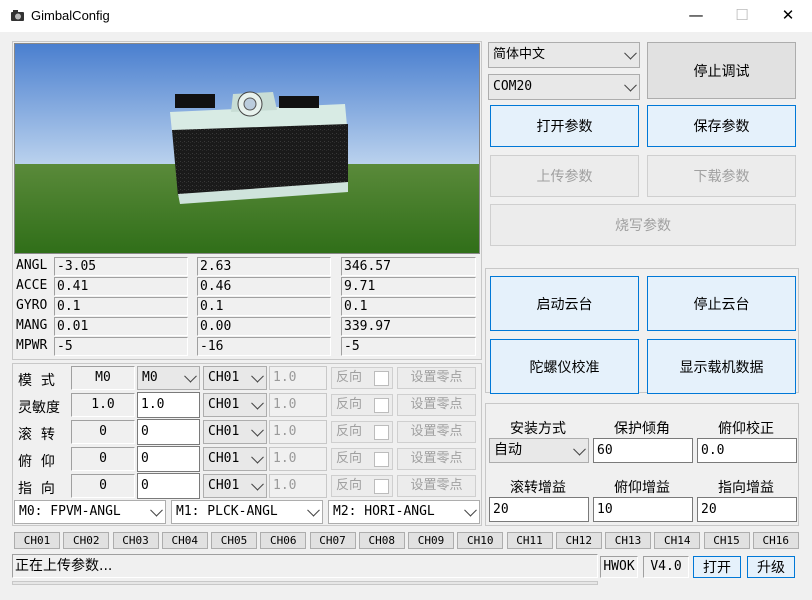  What do you see at coordinates (381, 540) in the screenshot?
I see `channel-button: CH08` at bounding box center [381, 540].